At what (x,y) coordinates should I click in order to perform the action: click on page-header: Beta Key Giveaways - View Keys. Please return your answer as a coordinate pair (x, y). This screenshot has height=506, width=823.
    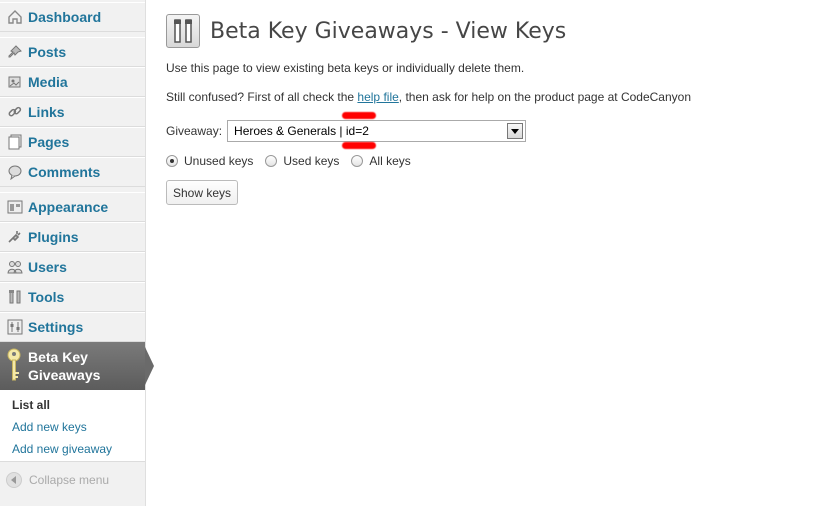
    Looking at the image, I should click on (366, 31).